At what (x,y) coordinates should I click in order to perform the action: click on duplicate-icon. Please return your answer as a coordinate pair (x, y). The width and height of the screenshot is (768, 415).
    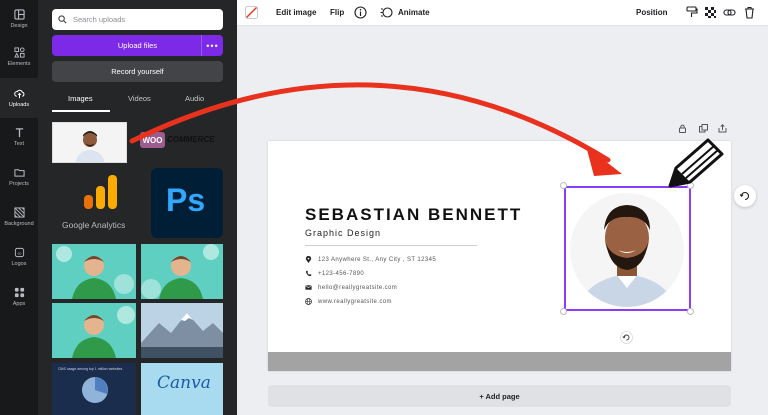
    Looking at the image, I should click on (703, 128).